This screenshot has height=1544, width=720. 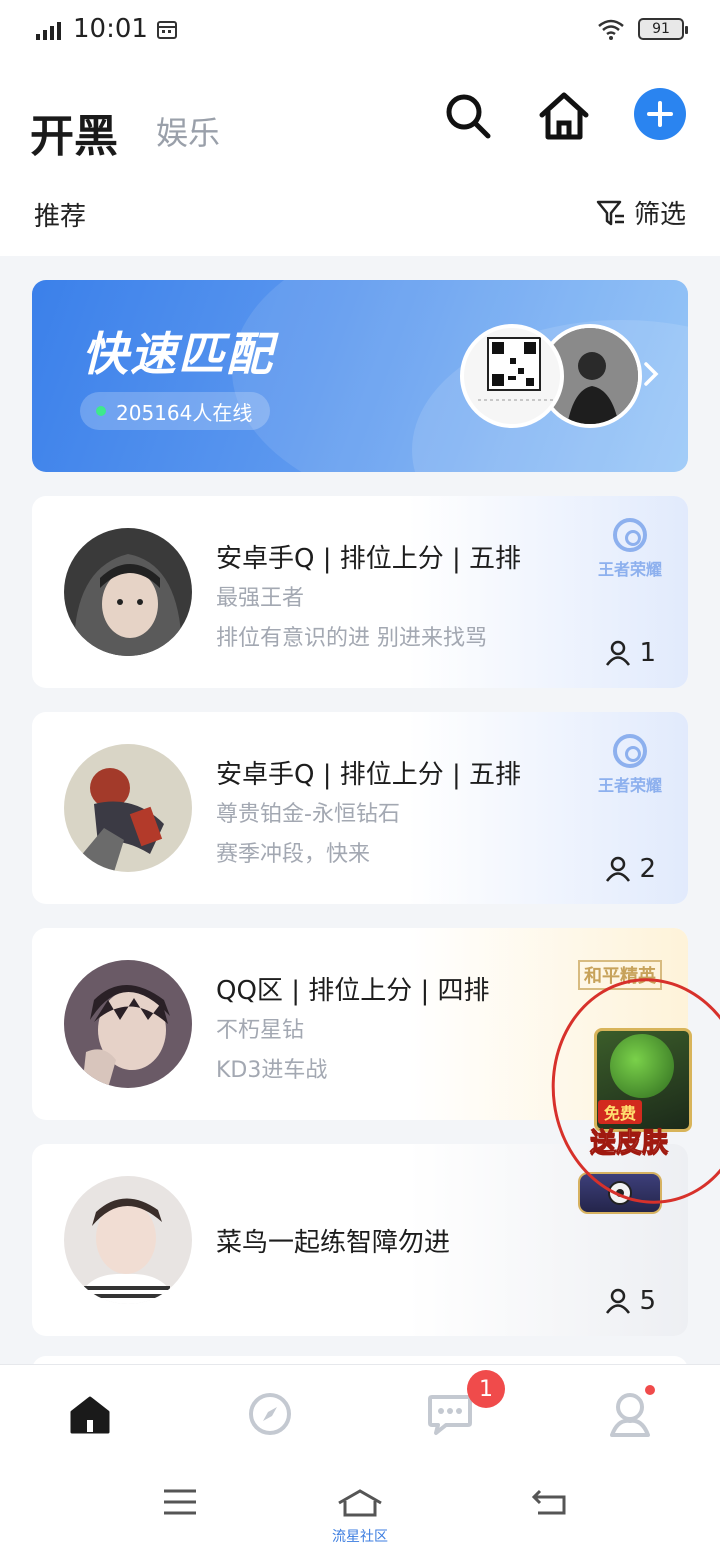 I want to click on room-rank: 尊贵铂金-永恒钻石, so click(x=308, y=814).